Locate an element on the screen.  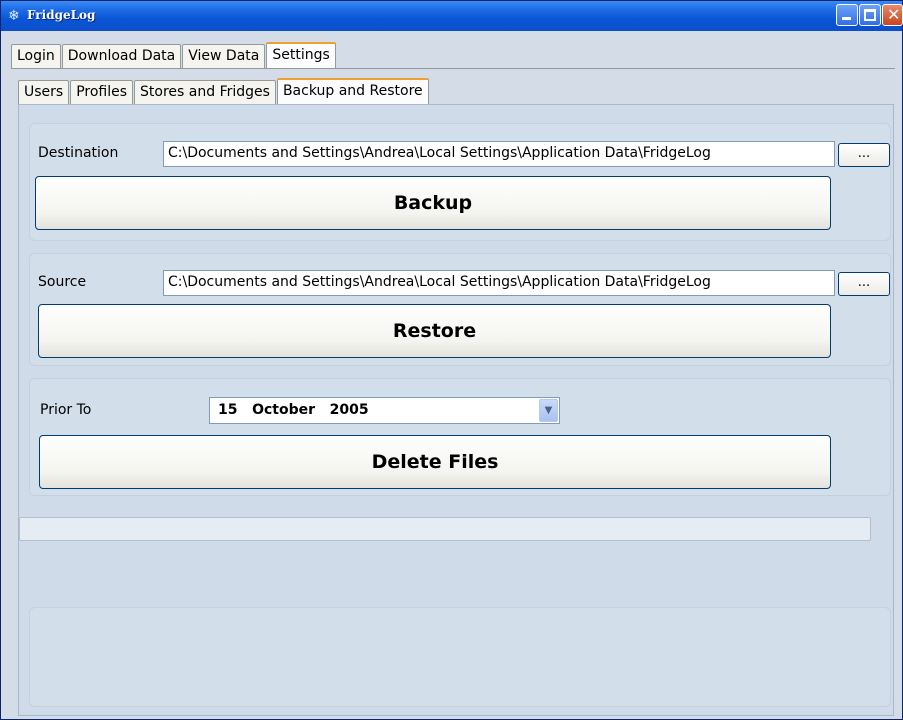
destination-label: Destination is located at coordinates (78, 153).